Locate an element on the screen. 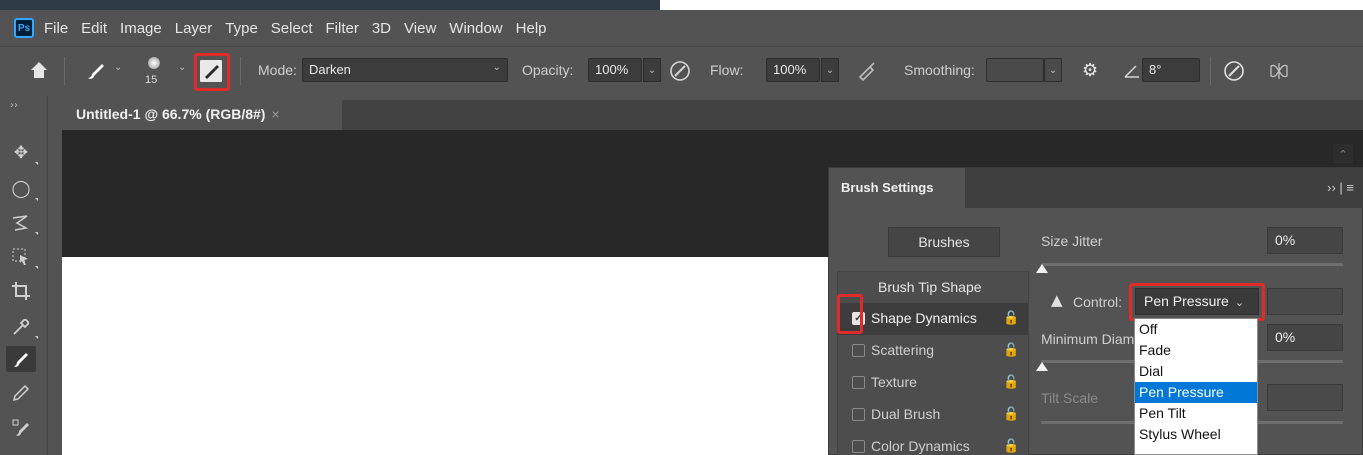 The height and width of the screenshot is (455, 1363). crop-tool-icon is located at coordinates (21, 291).